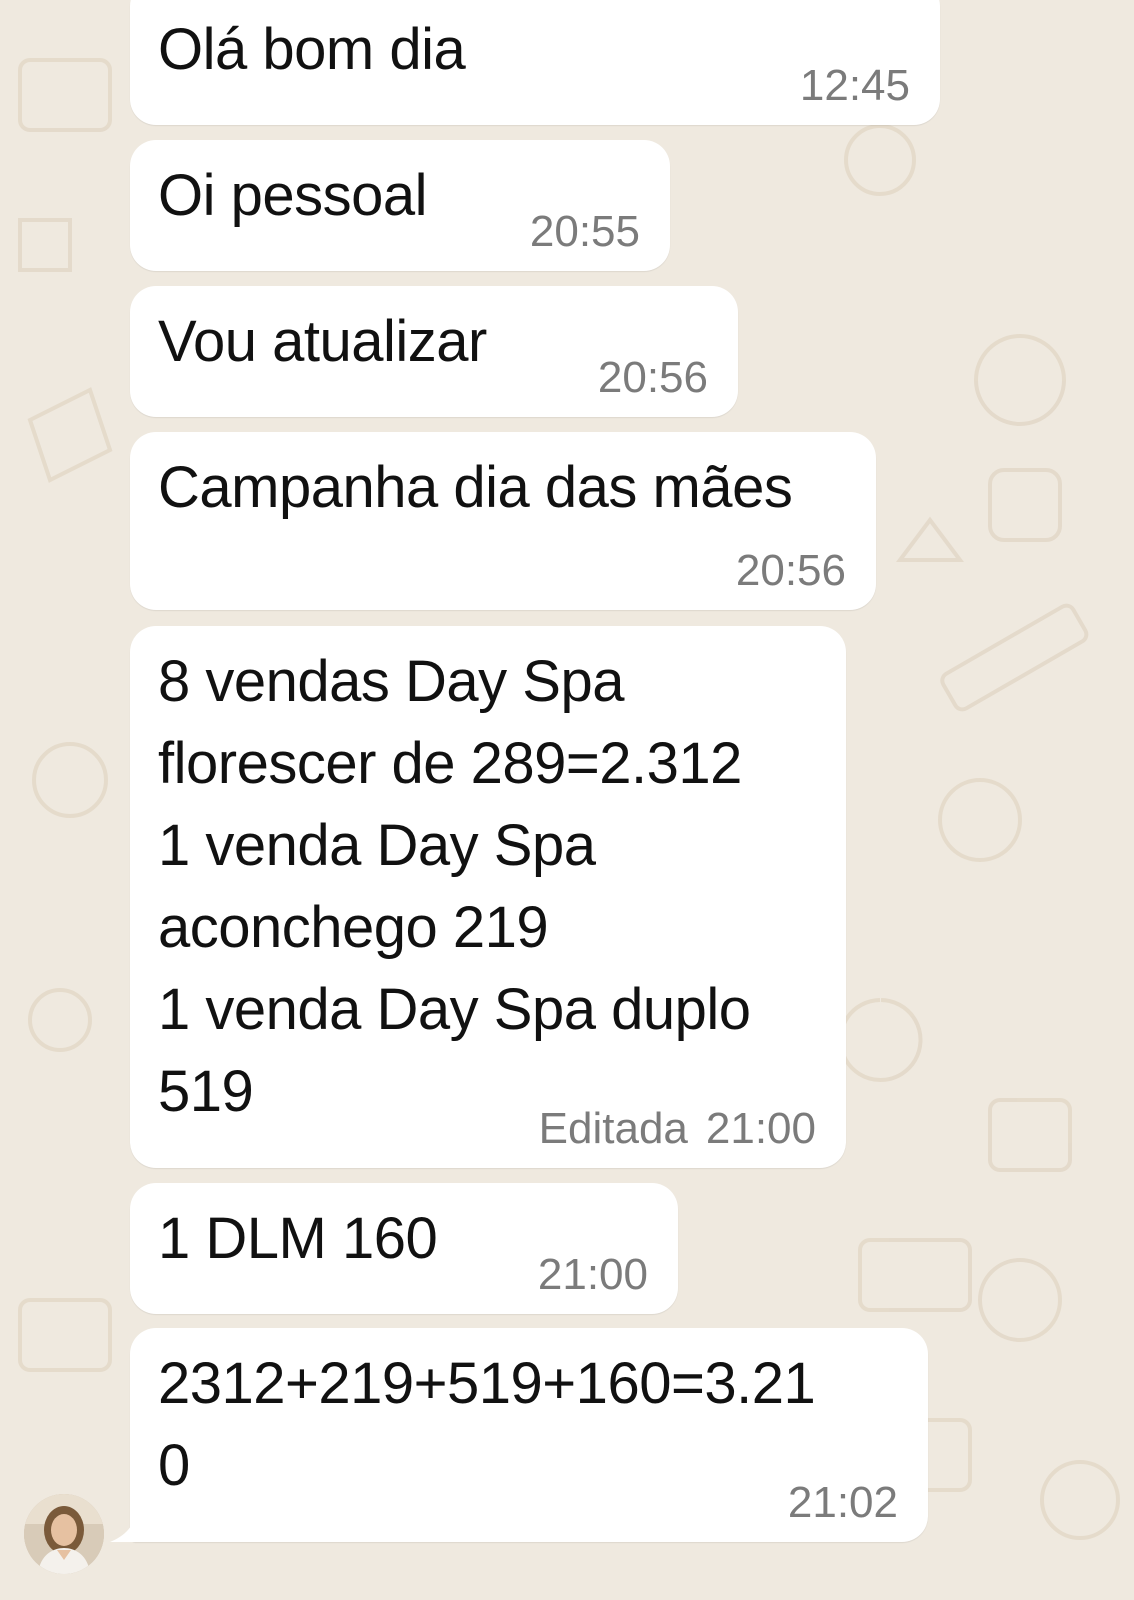 This screenshot has height=1600, width=1134. I want to click on message-text: 1 DLM 160, so click(298, 1238).